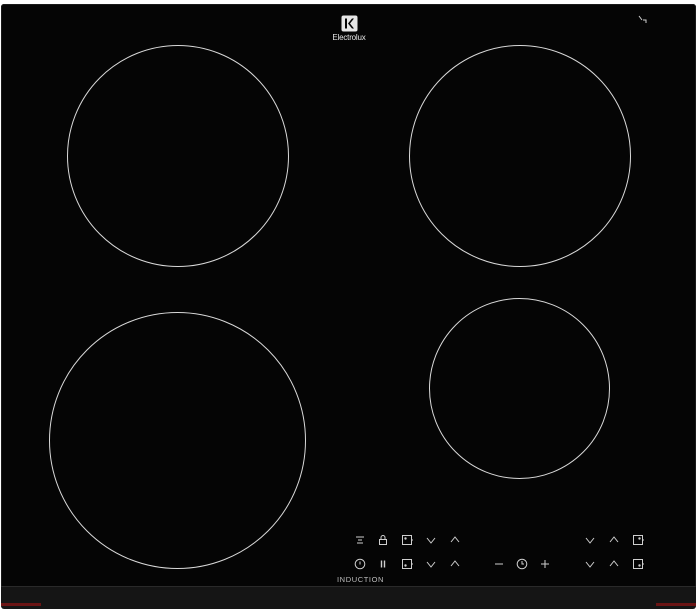  Describe the element at coordinates (520, 156) in the screenshot. I see `cooking-zone-rear-right` at that location.